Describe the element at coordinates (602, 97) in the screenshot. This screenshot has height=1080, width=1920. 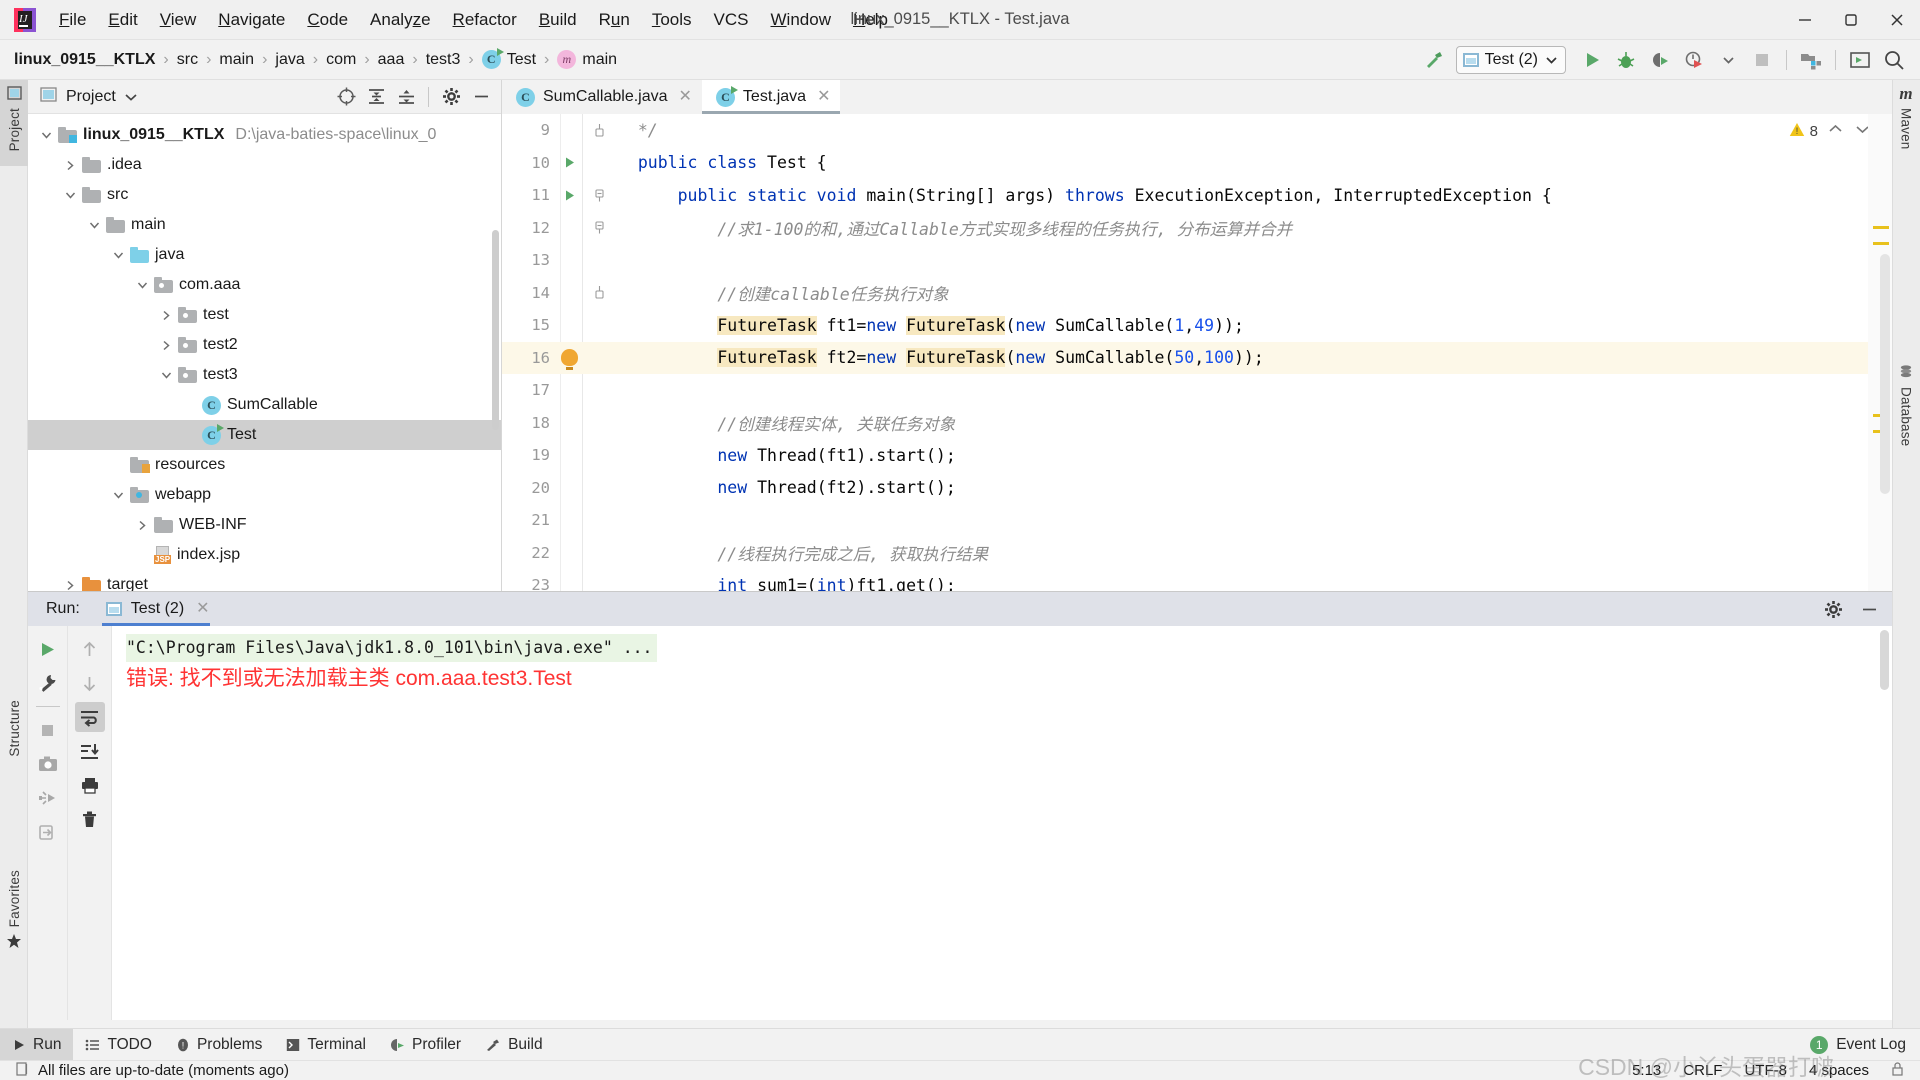
I see `editor-tab-sumcallable-java: C SumCallable.java ✕` at that location.